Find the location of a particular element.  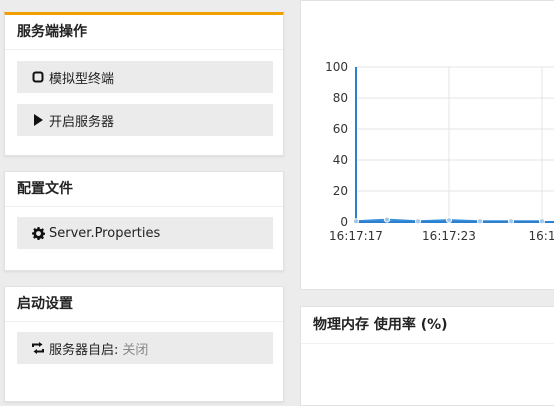

y-tick-label: 0 is located at coordinates (344, 222).